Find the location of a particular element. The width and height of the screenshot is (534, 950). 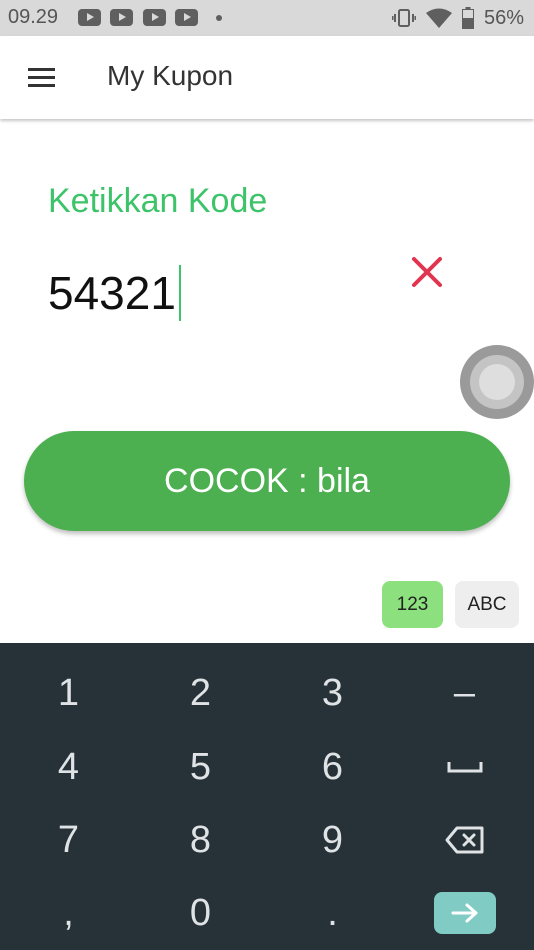

space-icon is located at coordinates (464, 767).